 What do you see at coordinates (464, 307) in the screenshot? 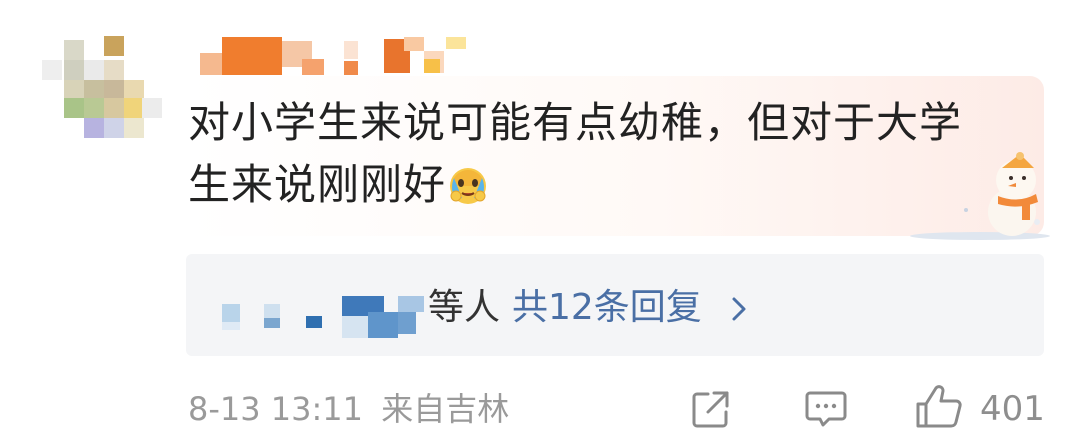
I see `replies-suffix-text: 等人` at bounding box center [464, 307].